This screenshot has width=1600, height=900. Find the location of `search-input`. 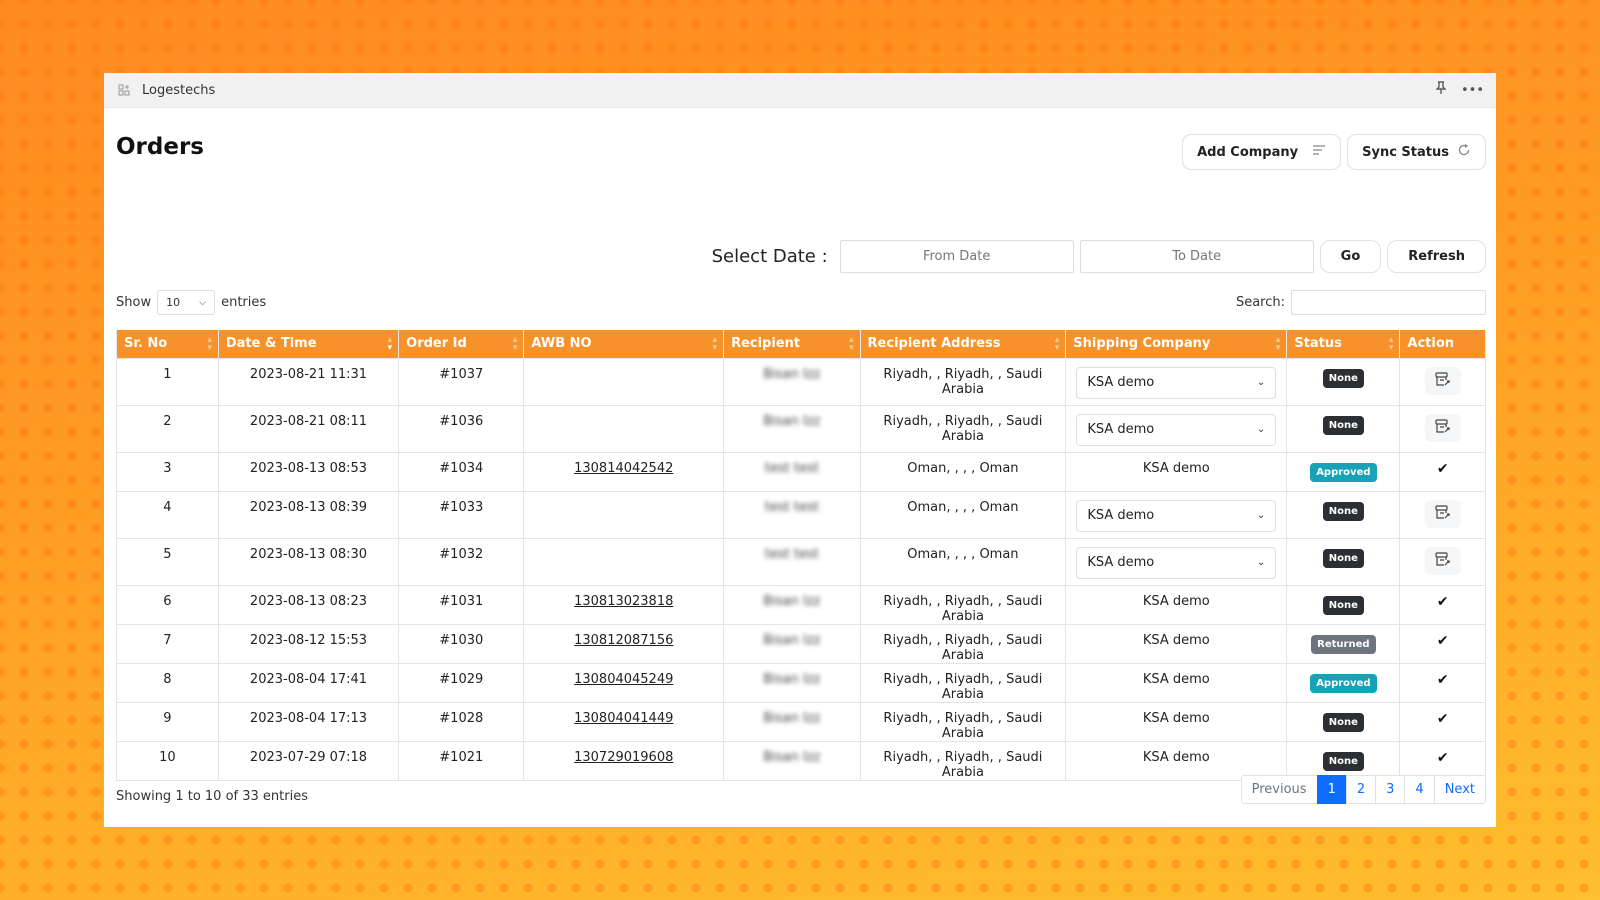

search-input is located at coordinates (1388, 302).